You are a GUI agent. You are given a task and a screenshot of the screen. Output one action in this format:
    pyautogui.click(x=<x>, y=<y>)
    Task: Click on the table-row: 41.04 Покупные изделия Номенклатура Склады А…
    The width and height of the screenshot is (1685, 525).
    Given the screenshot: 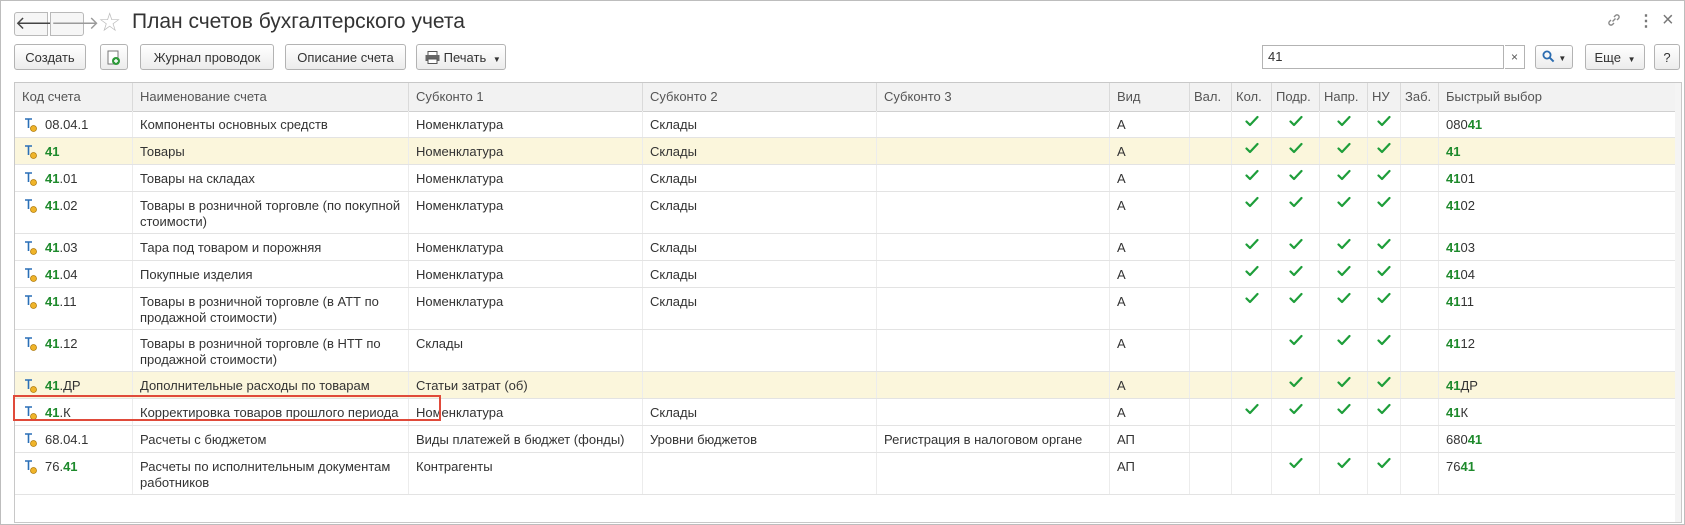 What is the action you would take?
    pyautogui.click(x=848, y=274)
    